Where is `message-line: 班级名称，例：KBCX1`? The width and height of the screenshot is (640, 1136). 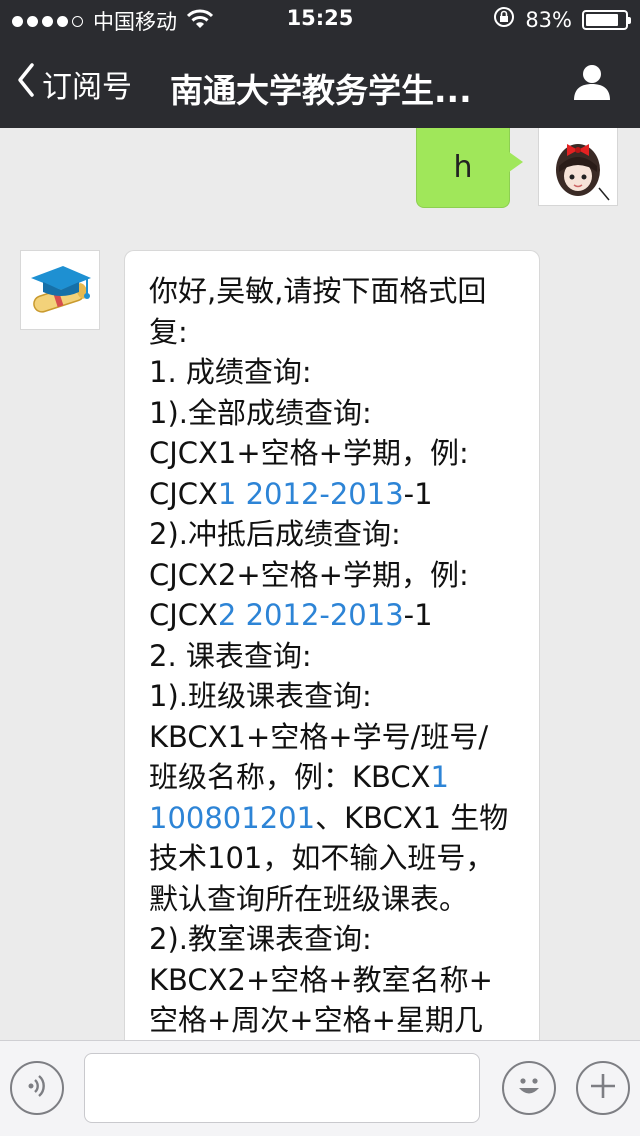 message-line: 班级名称，例：KBCX1 is located at coordinates (338, 777).